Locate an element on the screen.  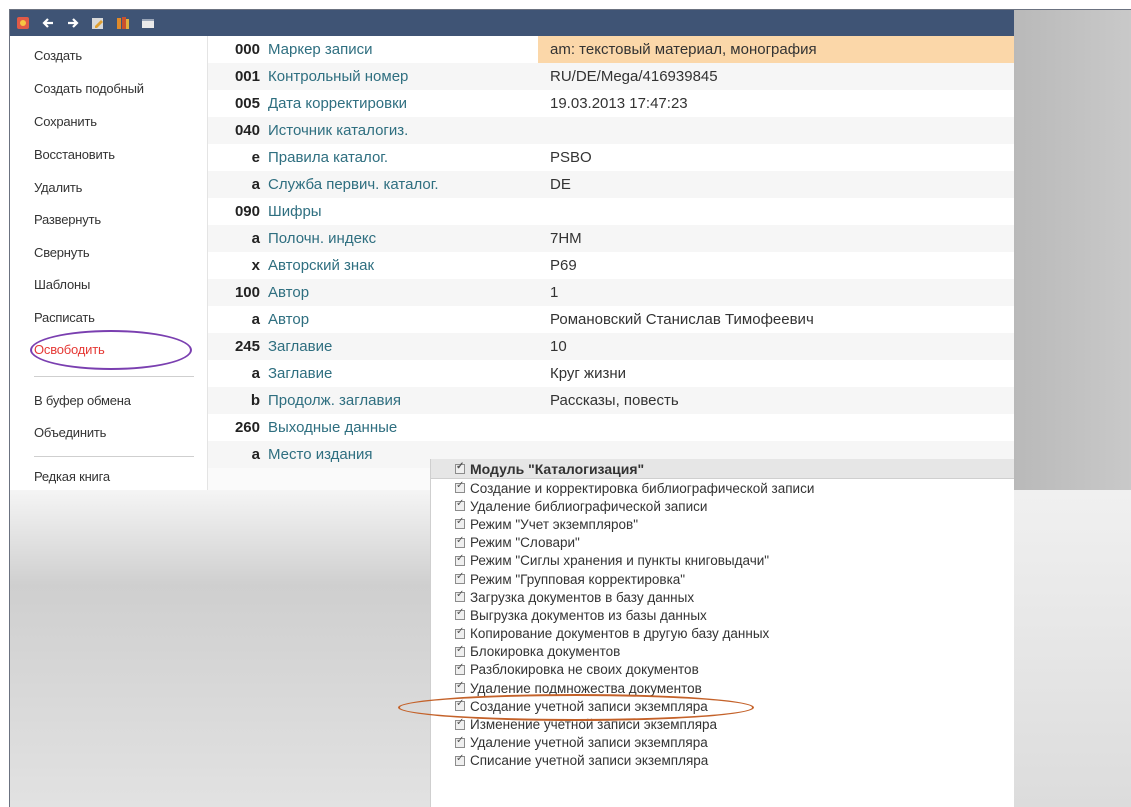
field-value: Круг жизни is located at coordinates (776, 373).